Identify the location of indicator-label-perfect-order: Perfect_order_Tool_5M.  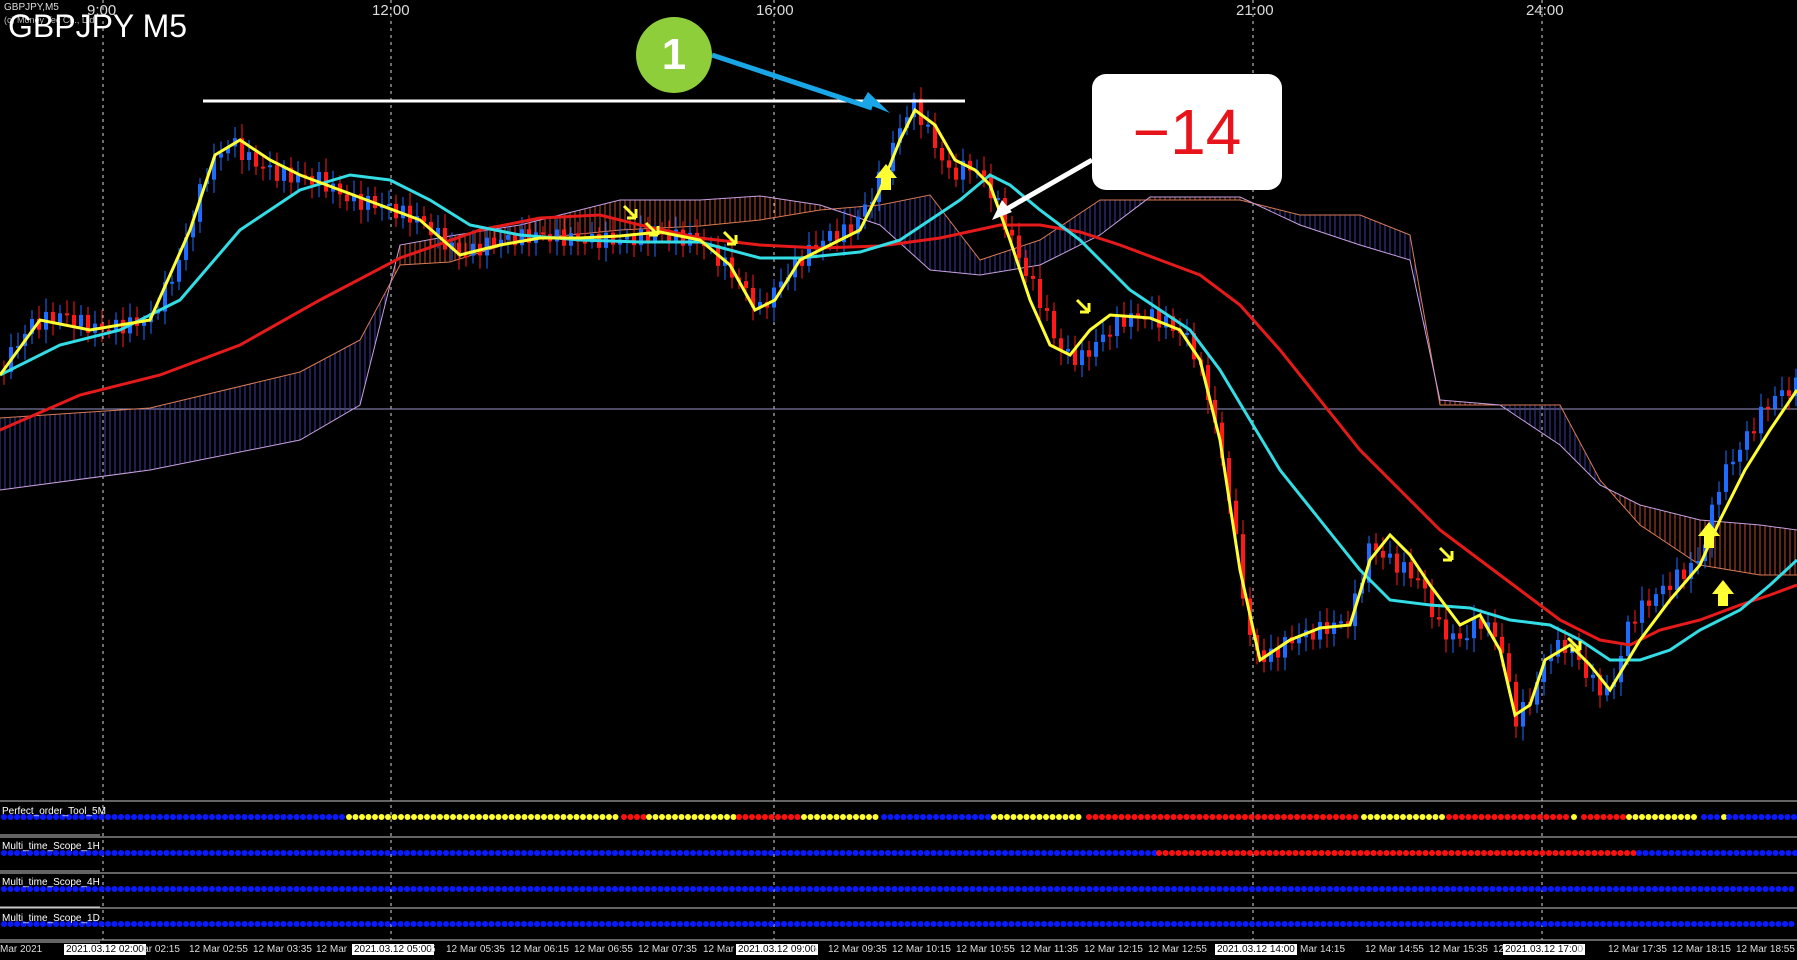
(54, 811).